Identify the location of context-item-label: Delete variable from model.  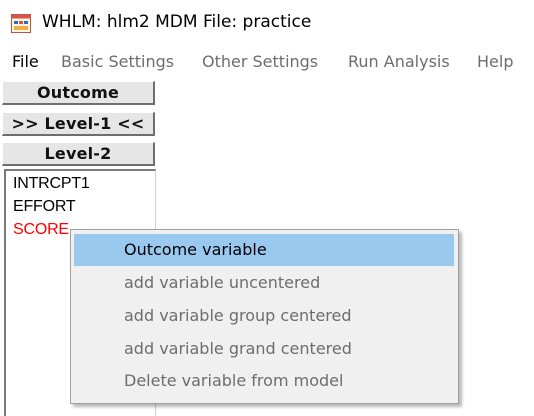
(234, 380).